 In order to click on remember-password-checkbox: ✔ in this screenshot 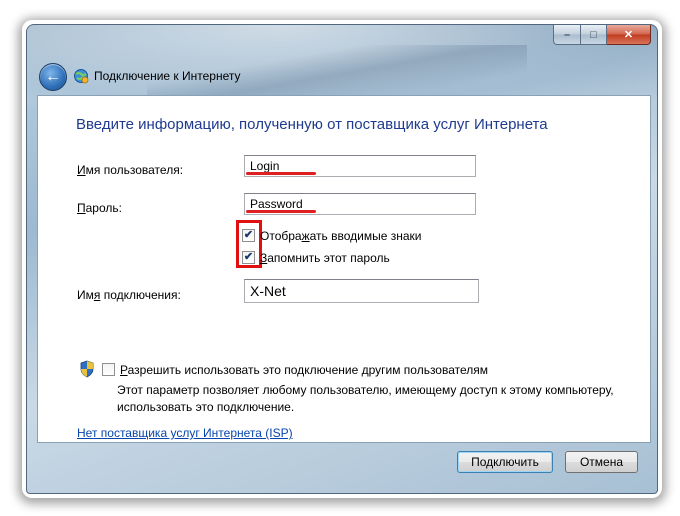, I will do `click(248, 257)`.